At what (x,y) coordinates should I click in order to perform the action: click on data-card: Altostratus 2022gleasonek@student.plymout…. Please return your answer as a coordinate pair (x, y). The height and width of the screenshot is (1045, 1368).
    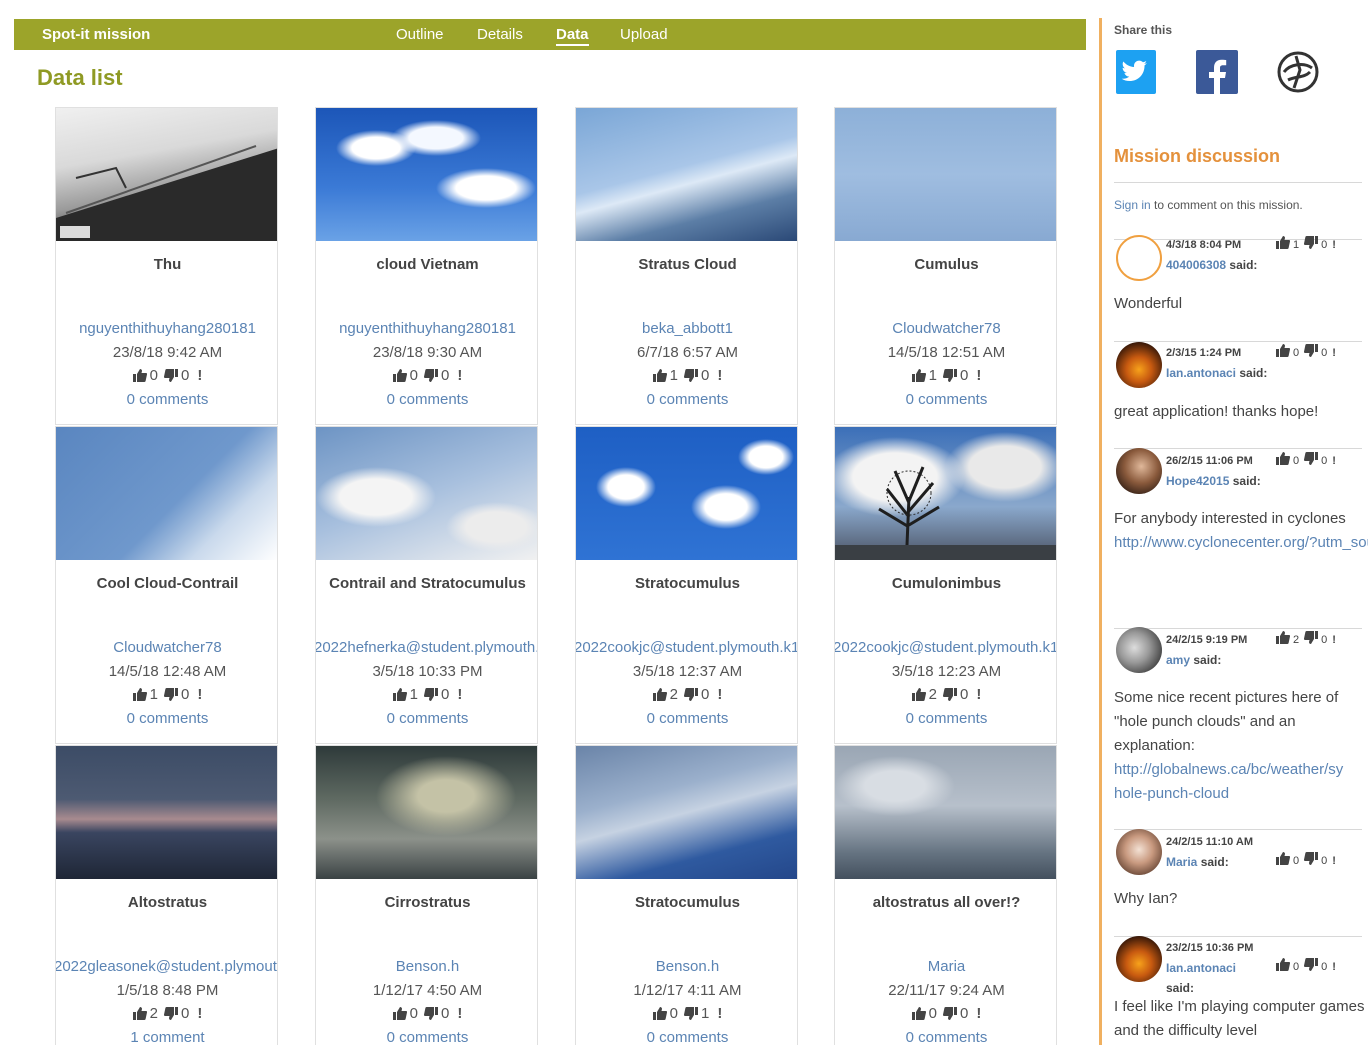
    Looking at the image, I should click on (166, 895).